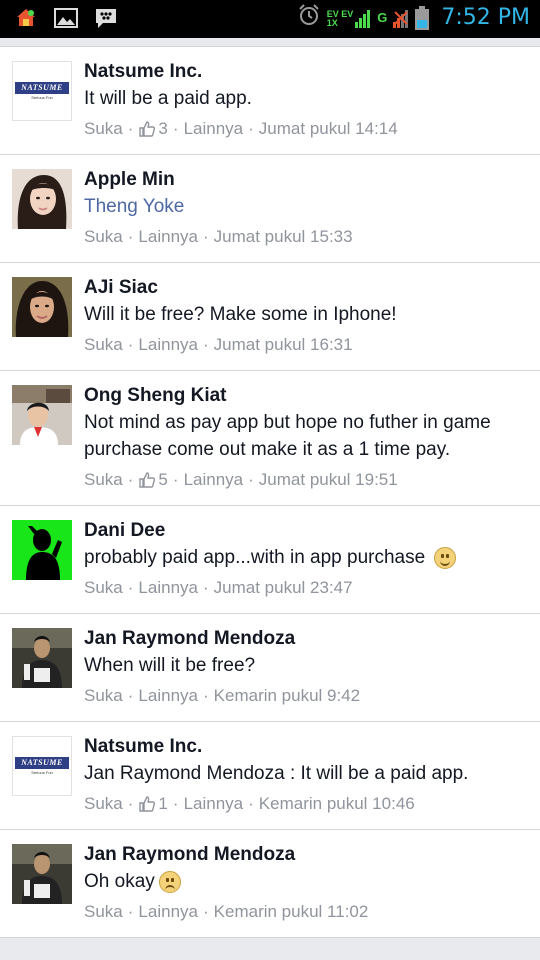 The height and width of the screenshot is (960, 540). Describe the element at coordinates (168, 98) in the screenshot. I see `comment-text: It will be a paid app.` at that location.